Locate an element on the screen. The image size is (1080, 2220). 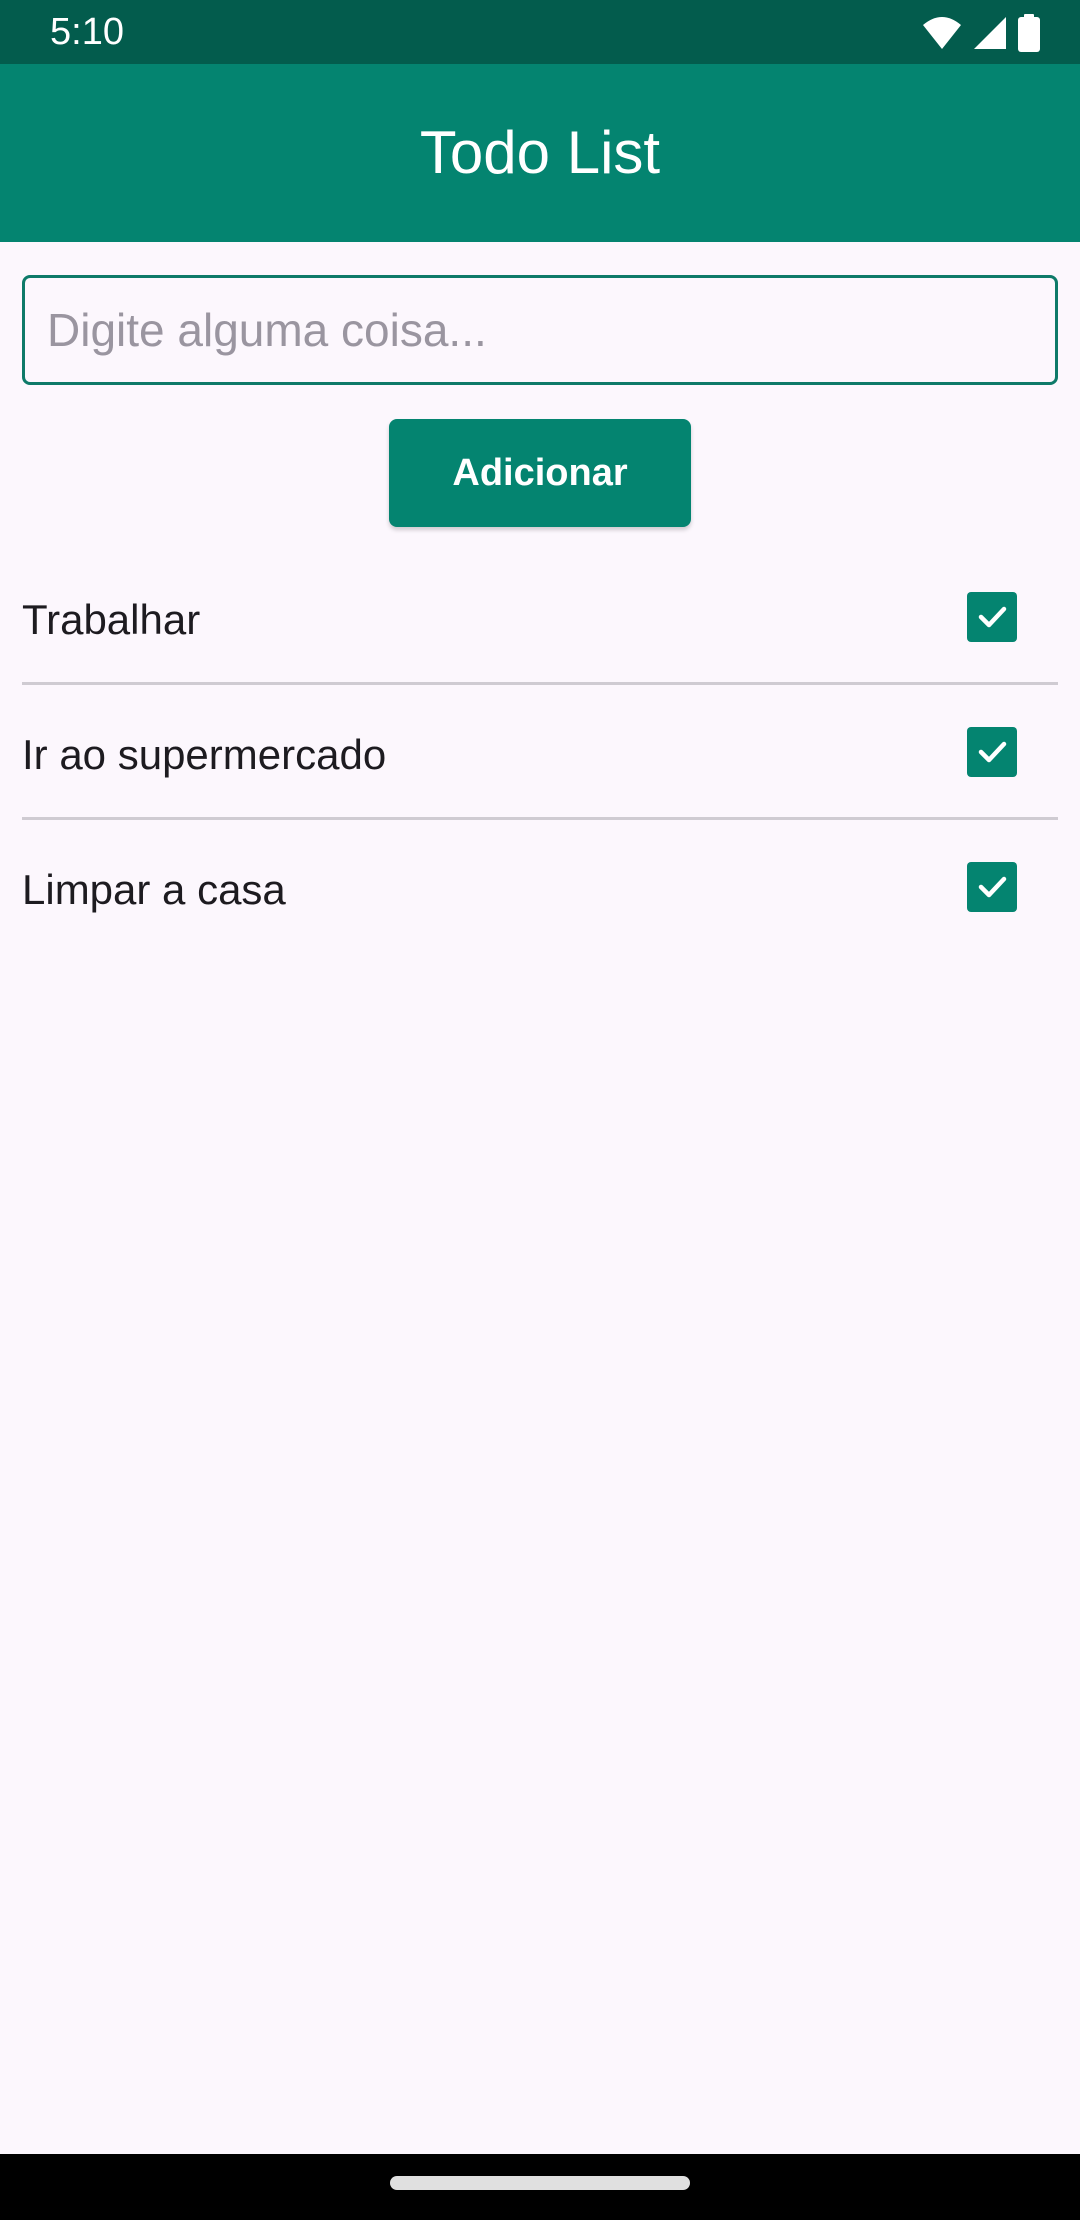
todo-label: Trabalhar is located at coordinates (111, 619).